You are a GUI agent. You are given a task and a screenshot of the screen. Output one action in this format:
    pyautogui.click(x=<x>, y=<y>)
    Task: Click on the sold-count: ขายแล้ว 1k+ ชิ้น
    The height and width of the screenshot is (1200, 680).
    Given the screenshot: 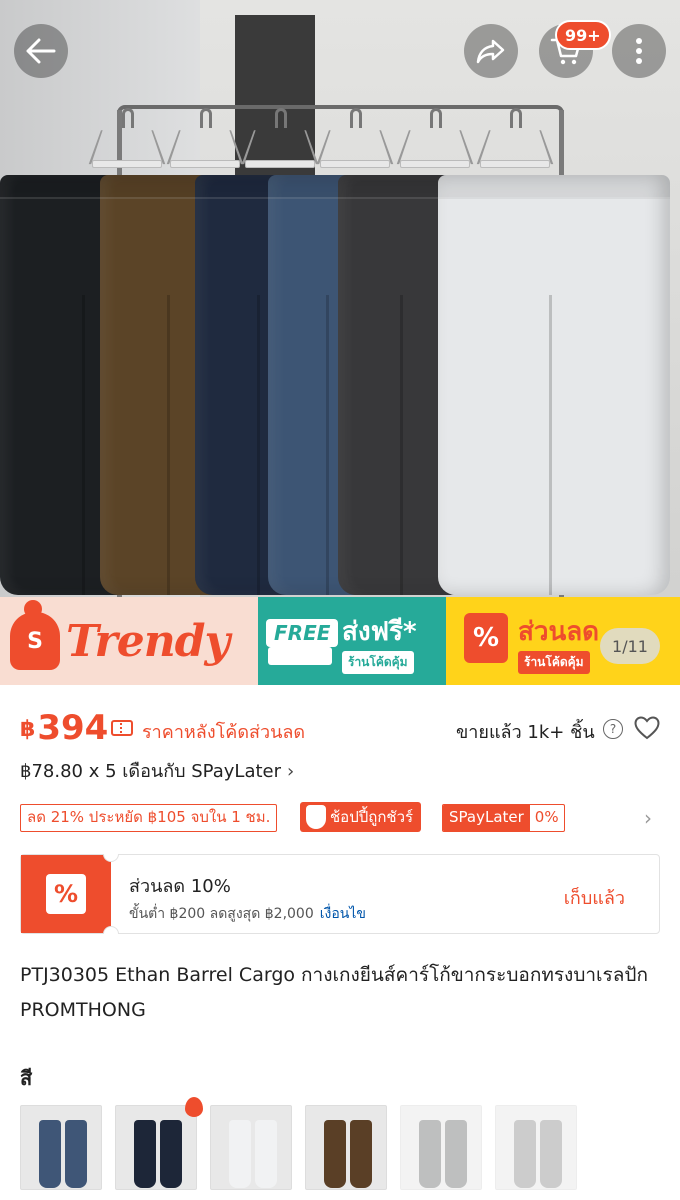 What is the action you would take?
    pyautogui.click(x=525, y=732)
    